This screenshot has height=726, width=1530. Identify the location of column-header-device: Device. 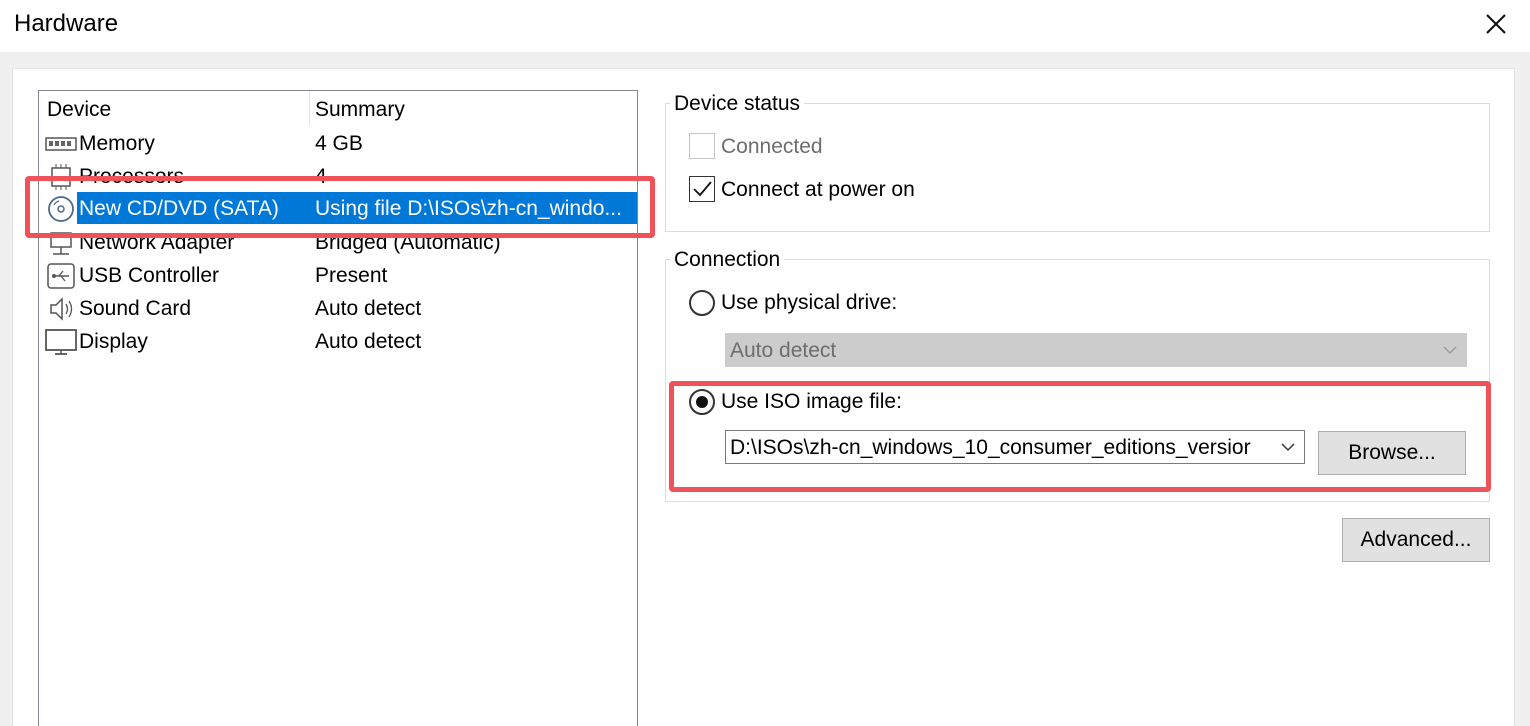
(79, 110).